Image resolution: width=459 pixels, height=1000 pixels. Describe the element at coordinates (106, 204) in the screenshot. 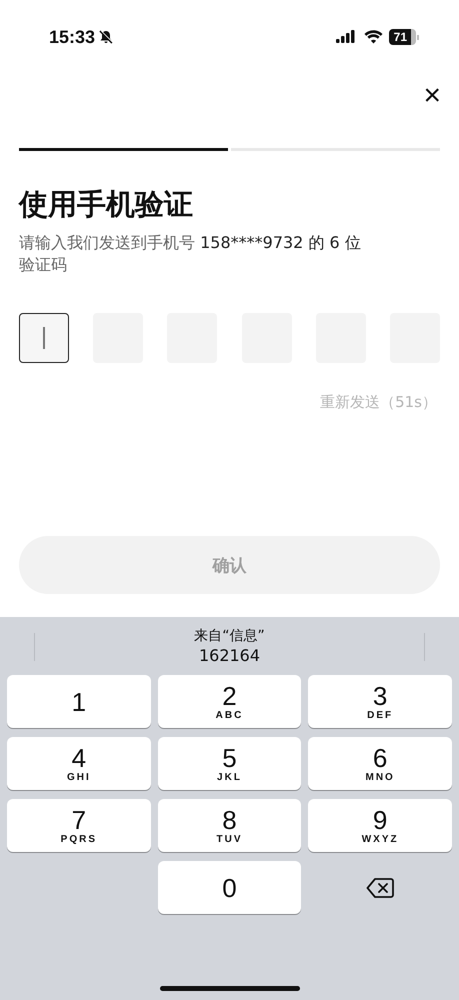

I see `page-title: 使用手机验证` at that location.